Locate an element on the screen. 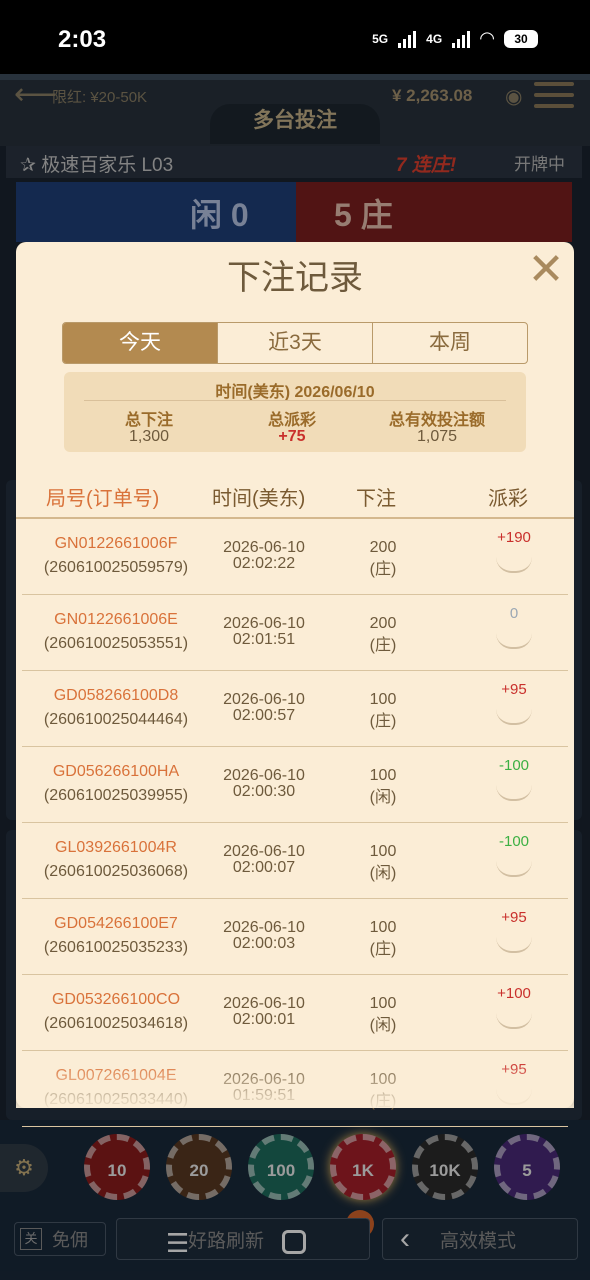 This screenshot has width=590, height=1280. summary-date: 时间(美东) 2026/06/10 is located at coordinates (295, 392).